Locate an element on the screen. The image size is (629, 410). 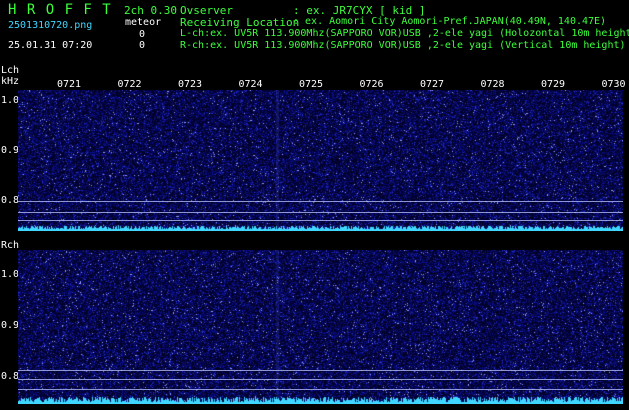
time-axis-label: 0725 is located at coordinates (311, 84).